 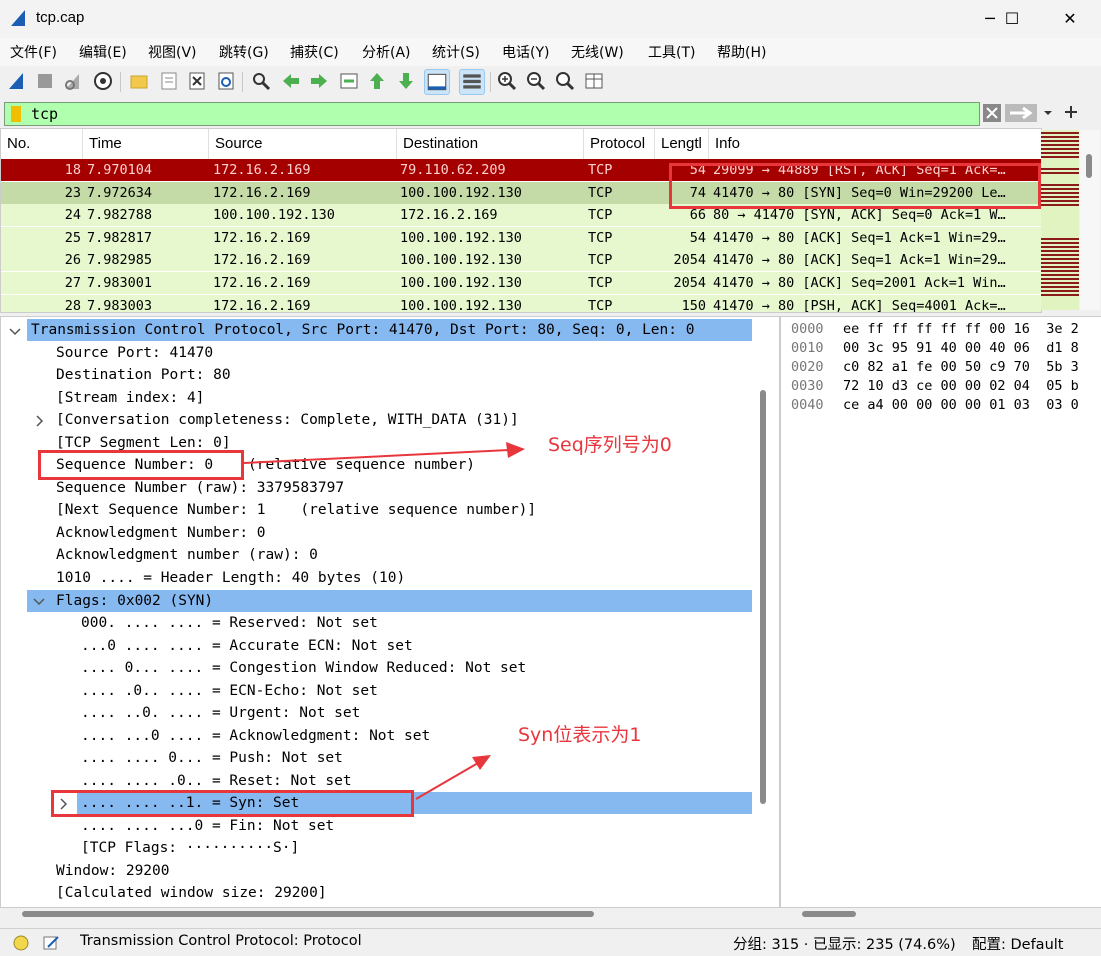 What do you see at coordinates (261, 81) in the screenshot?
I see `find-packet-icon` at bounding box center [261, 81].